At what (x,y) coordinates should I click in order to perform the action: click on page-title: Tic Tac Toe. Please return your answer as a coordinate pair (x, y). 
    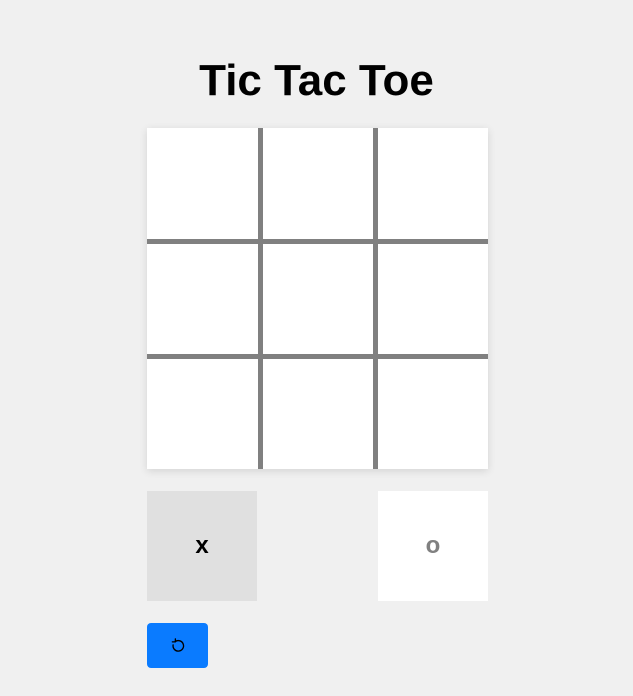
    Looking at the image, I should click on (316, 80).